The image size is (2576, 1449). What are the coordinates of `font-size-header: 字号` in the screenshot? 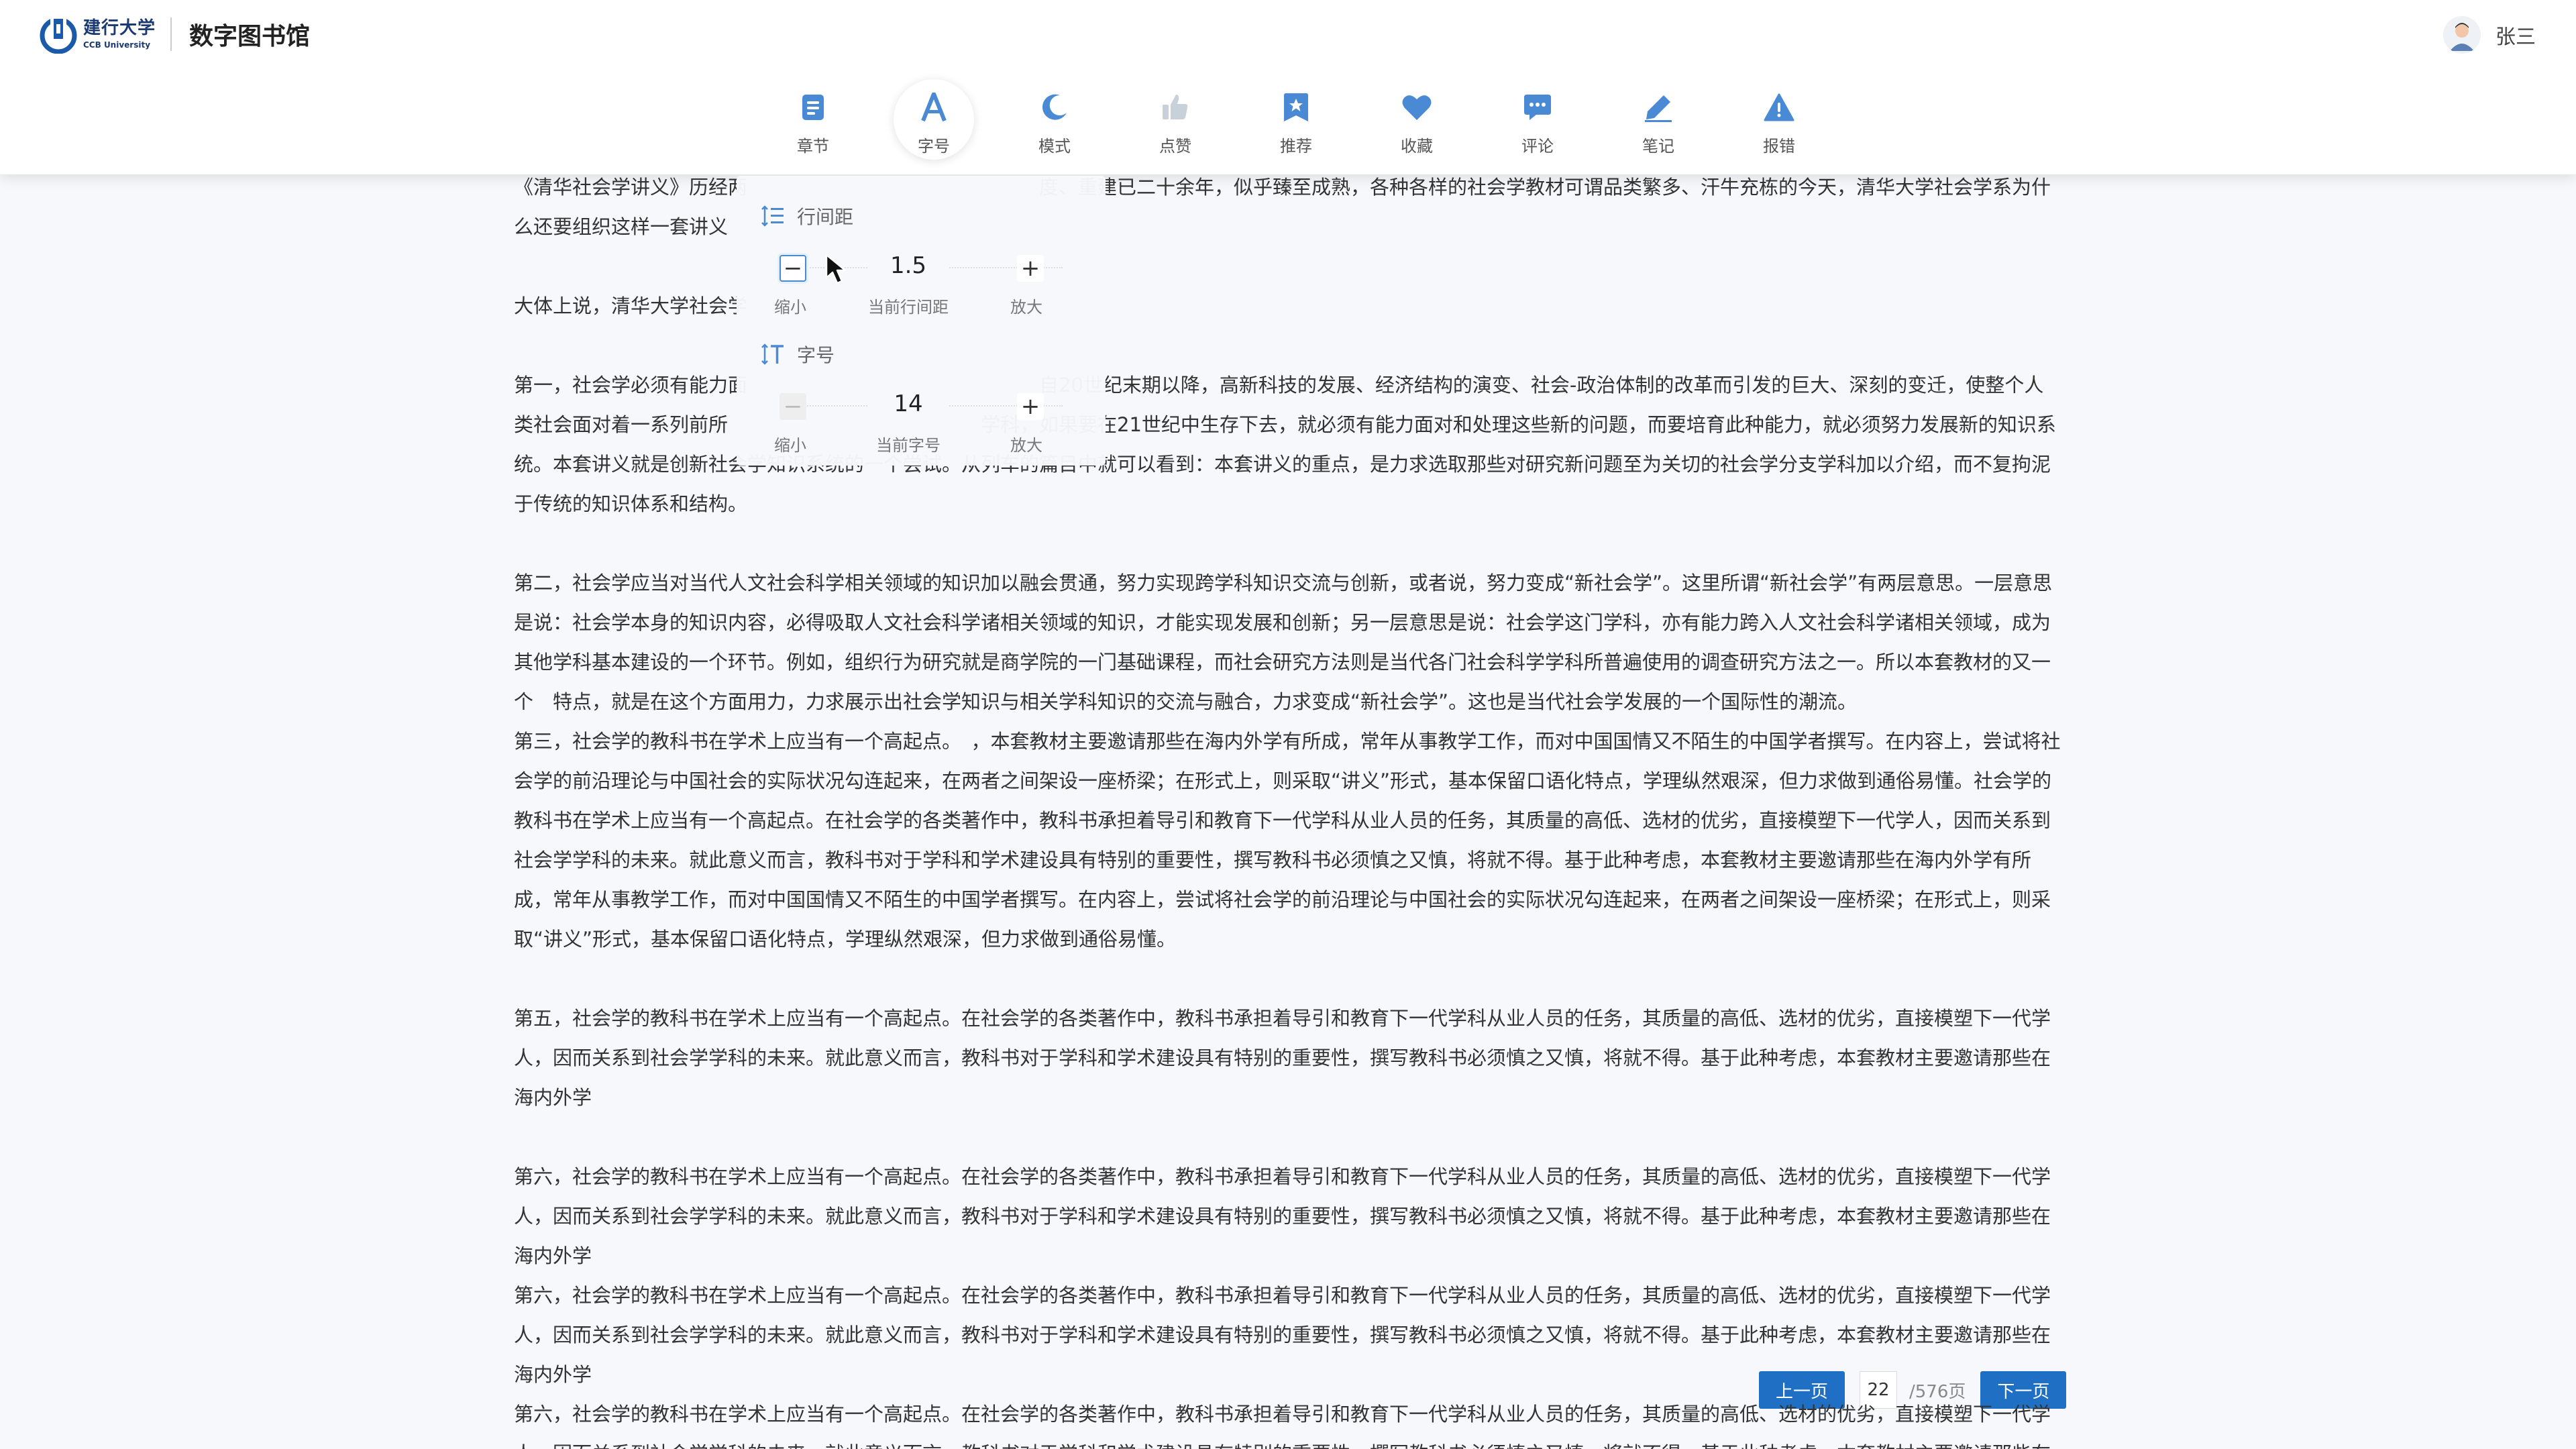 It's located at (922, 354).